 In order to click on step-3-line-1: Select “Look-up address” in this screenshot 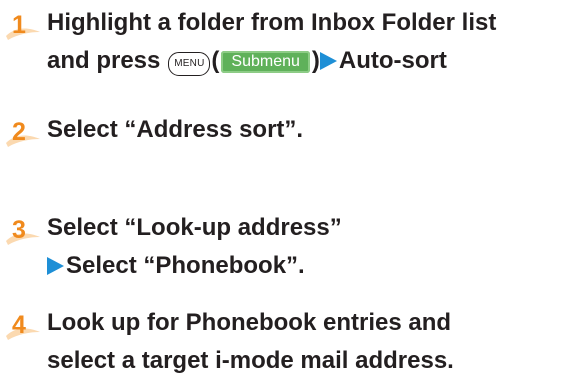, I will do `click(194, 227)`.